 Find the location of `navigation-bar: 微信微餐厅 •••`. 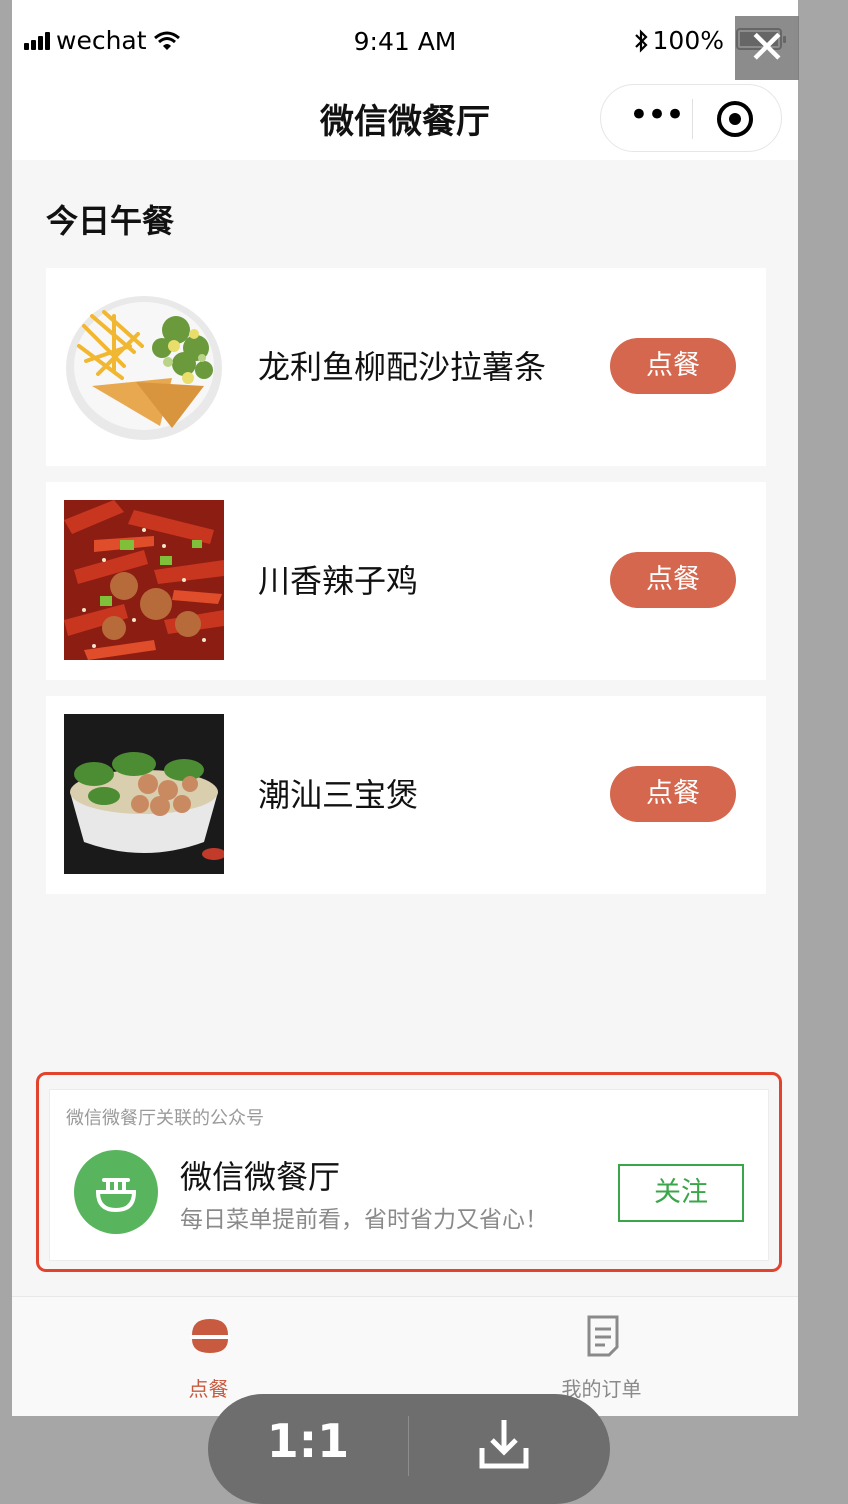

navigation-bar: 微信微餐厅 ••• is located at coordinates (405, 120).